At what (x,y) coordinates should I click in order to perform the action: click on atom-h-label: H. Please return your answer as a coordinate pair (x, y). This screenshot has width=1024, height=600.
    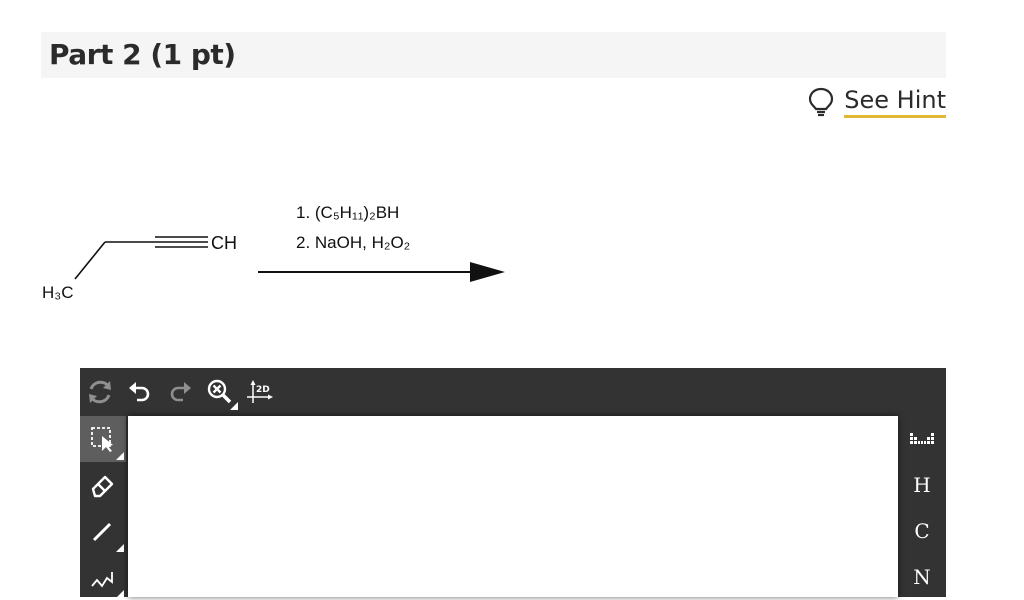
    Looking at the image, I should click on (922, 485).